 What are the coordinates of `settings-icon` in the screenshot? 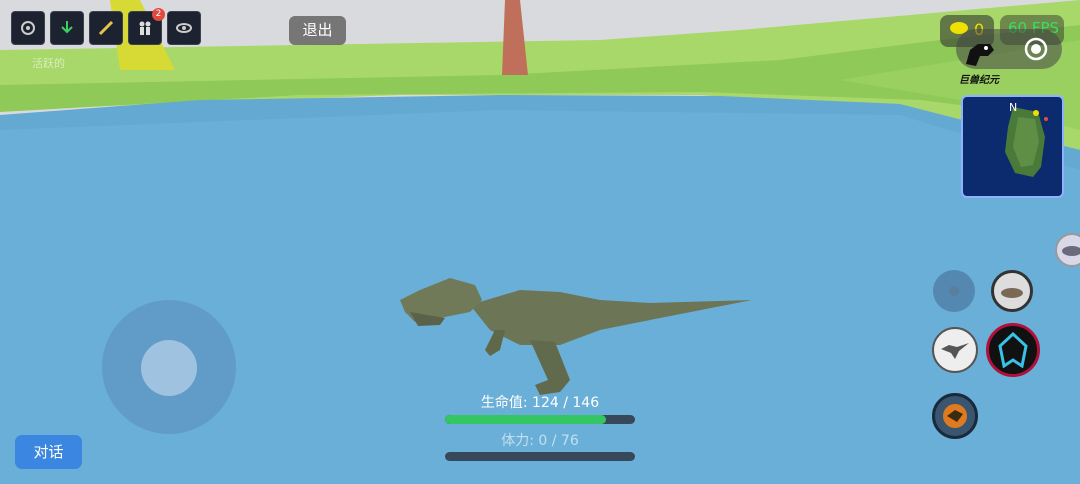 It's located at (28, 28).